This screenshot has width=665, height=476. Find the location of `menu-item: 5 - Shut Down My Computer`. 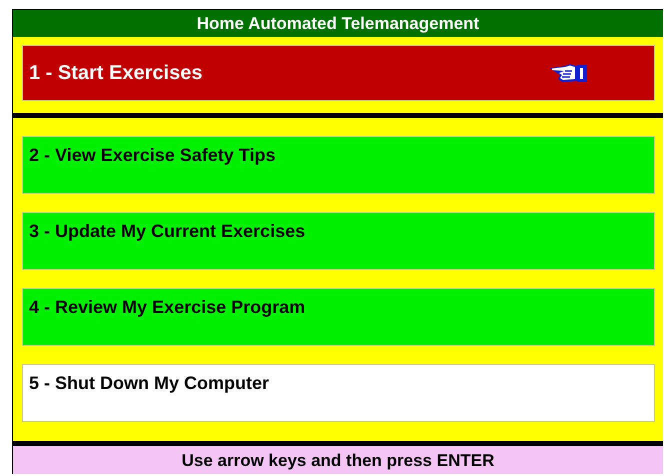

menu-item: 5 - Shut Down My Computer is located at coordinates (338, 393).